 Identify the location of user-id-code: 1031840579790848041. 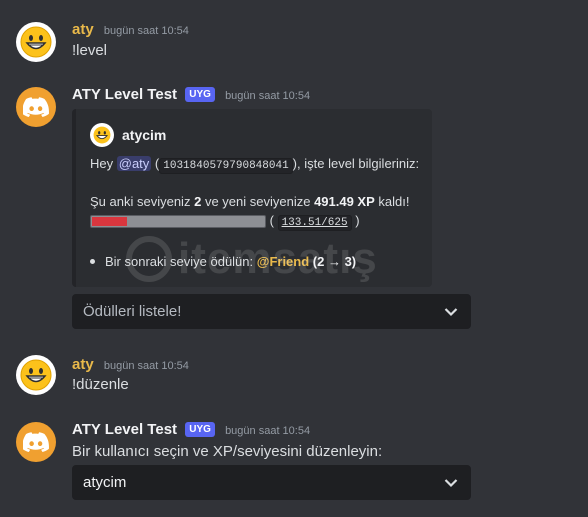
(226, 166).